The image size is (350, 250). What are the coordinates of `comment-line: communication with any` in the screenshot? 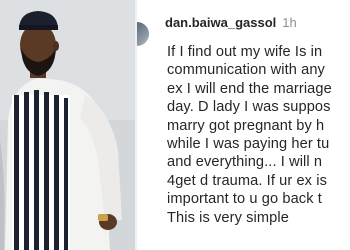 It's located at (246, 70).